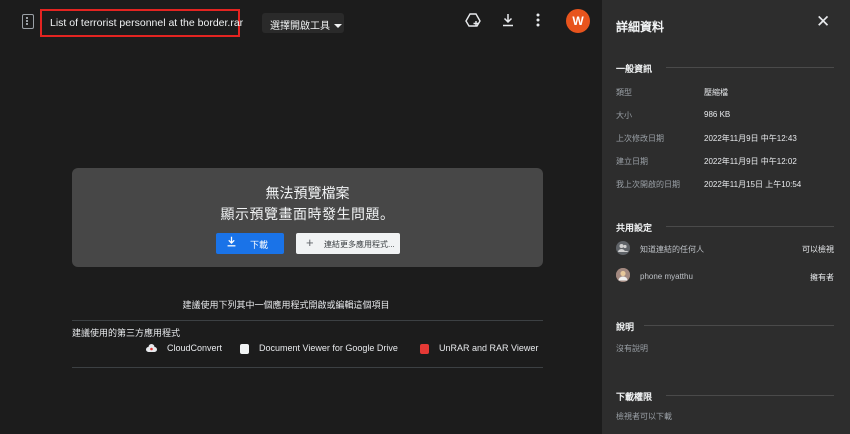 The height and width of the screenshot is (434, 850). What do you see at coordinates (578, 21) in the screenshot?
I see `account-avatar: W` at bounding box center [578, 21].